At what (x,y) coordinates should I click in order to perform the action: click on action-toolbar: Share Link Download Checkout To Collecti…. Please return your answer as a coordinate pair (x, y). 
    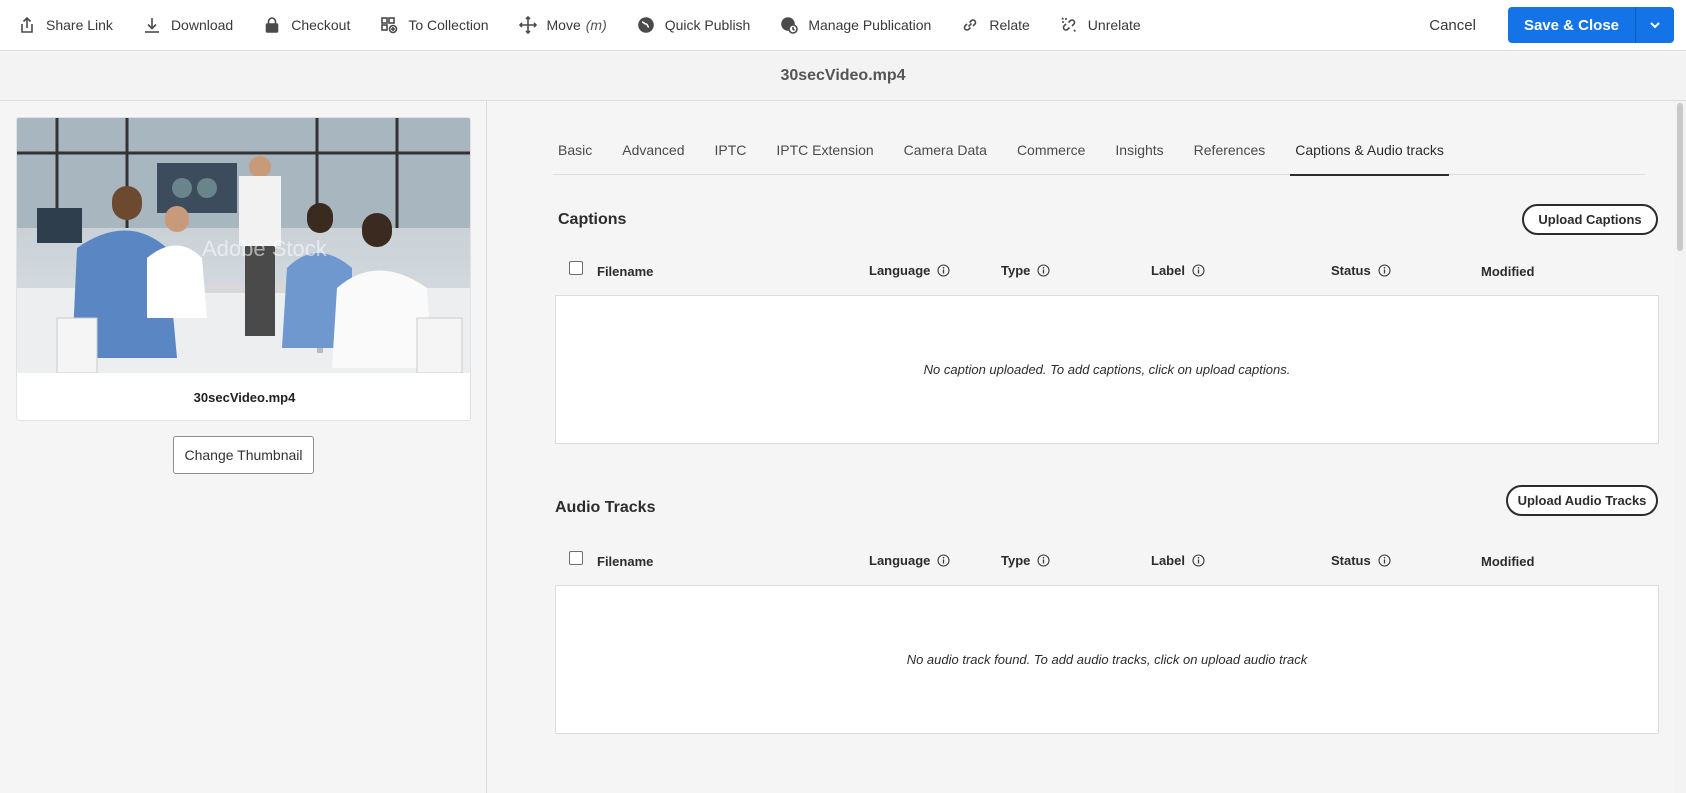
    Looking at the image, I should click on (843, 25).